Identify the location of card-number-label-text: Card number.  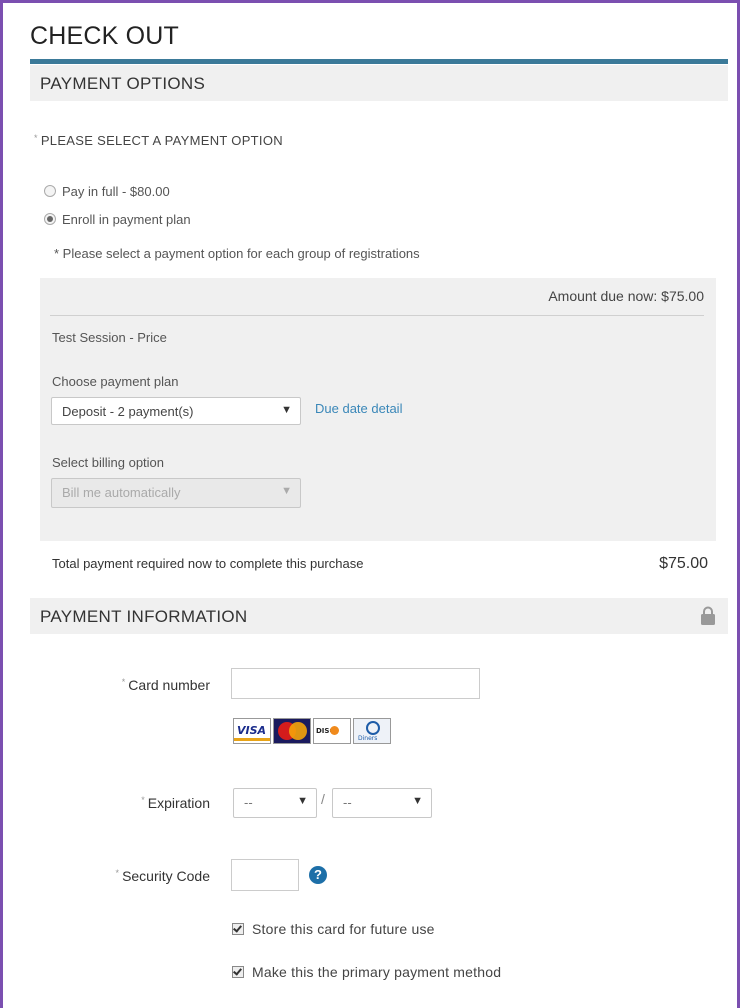
(169, 685).